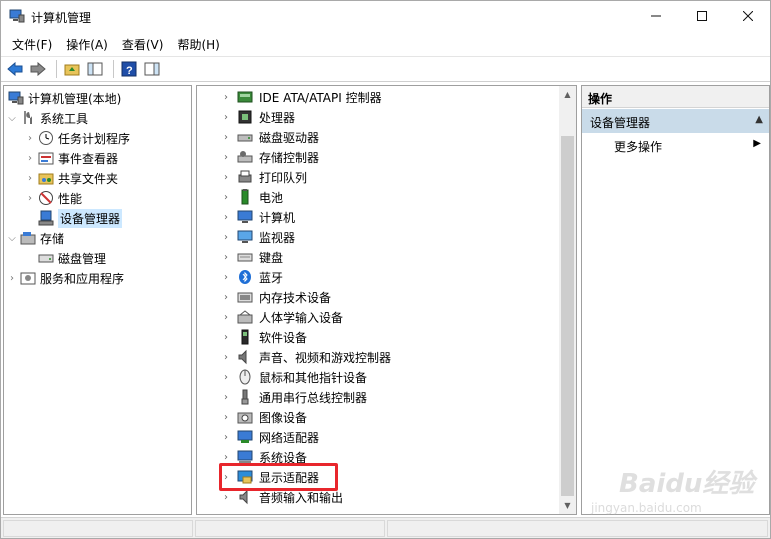  What do you see at coordinates (702, 16) in the screenshot?
I see `maximize-button` at bounding box center [702, 16].